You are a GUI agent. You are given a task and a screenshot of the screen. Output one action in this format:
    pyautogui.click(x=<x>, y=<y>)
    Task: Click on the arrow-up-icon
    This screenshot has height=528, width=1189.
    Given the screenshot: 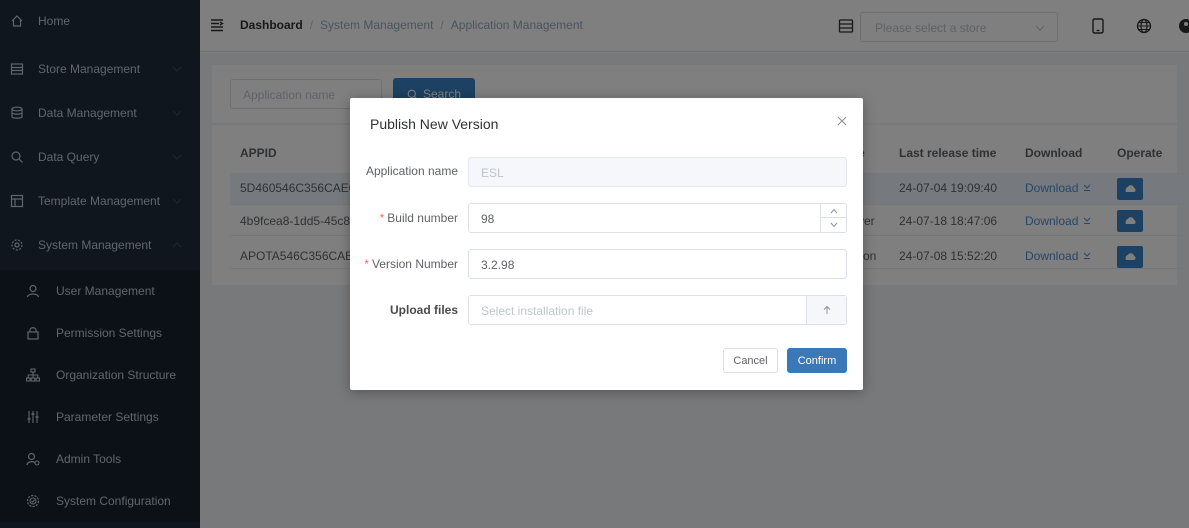 What is the action you would take?
    pyautogui.click(x=826, y=309)
    